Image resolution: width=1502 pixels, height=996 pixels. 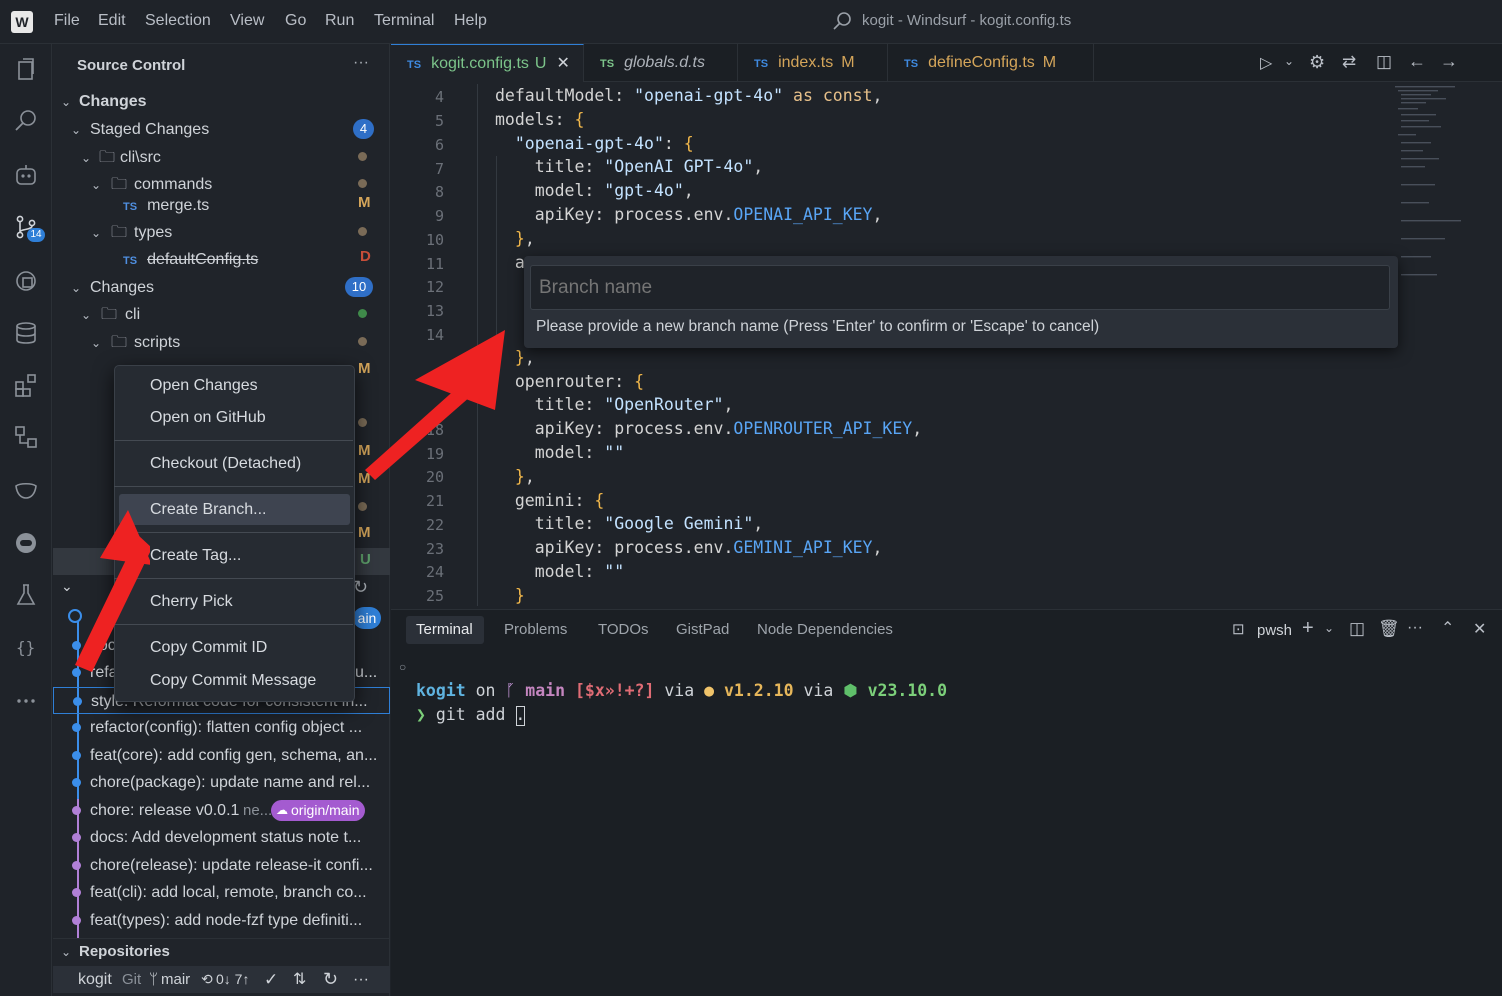 I want to click on testing-flask-icon, so click(x=26, y=595).